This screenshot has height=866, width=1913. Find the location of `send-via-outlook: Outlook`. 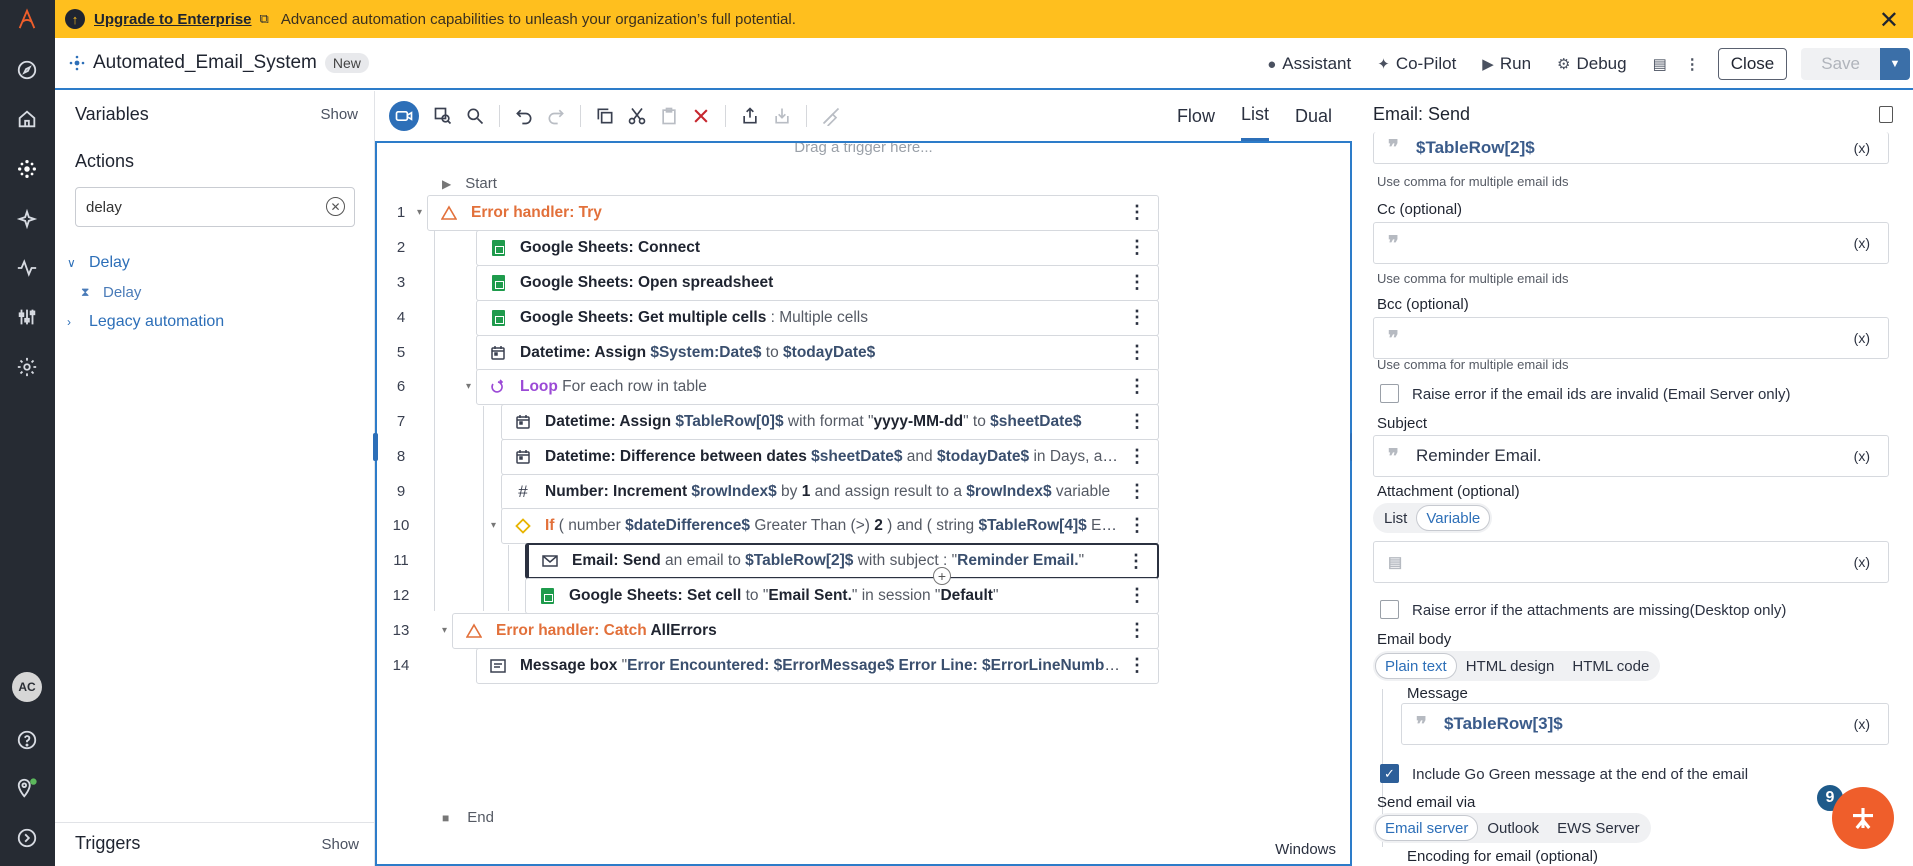

send-via-outlook: Outlook is located at coordinates (1513, 828).